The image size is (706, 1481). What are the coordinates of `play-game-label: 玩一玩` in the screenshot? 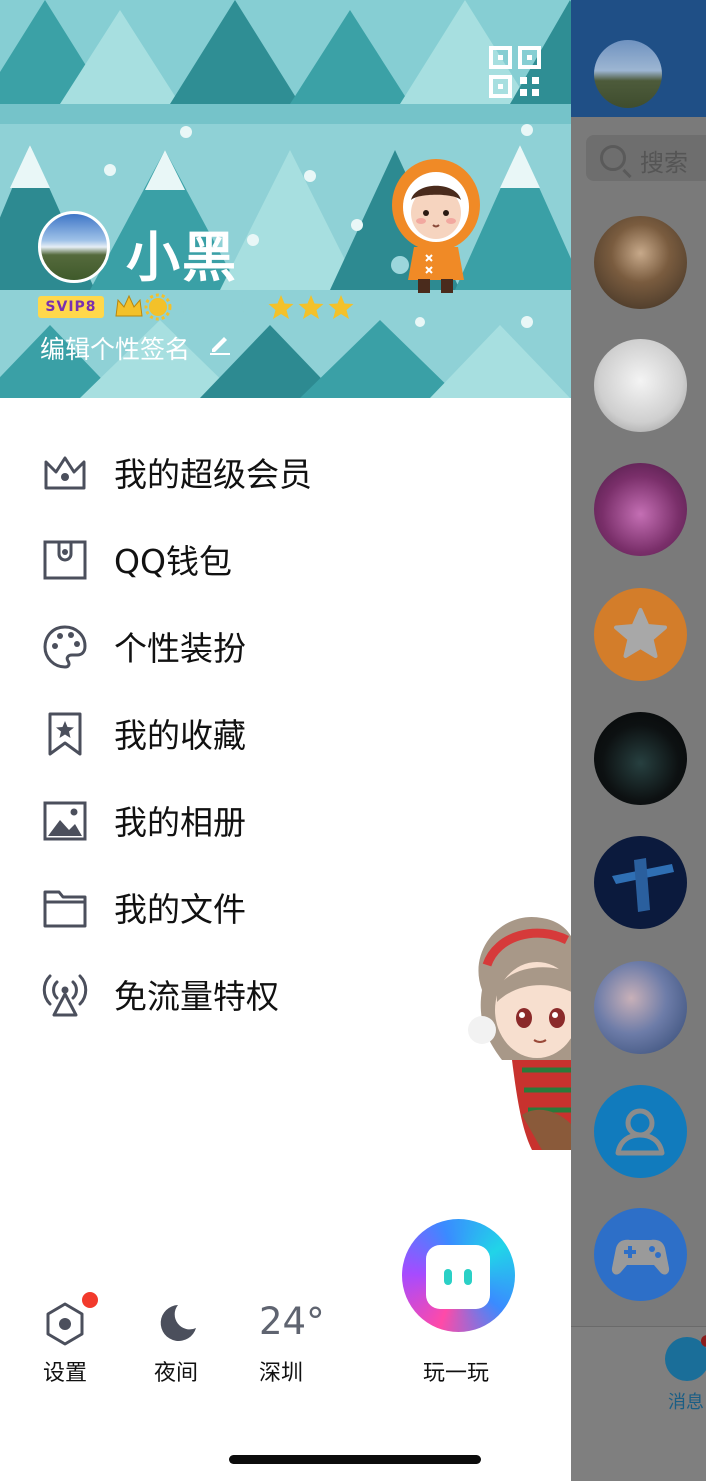 It's located at (456, 1373).